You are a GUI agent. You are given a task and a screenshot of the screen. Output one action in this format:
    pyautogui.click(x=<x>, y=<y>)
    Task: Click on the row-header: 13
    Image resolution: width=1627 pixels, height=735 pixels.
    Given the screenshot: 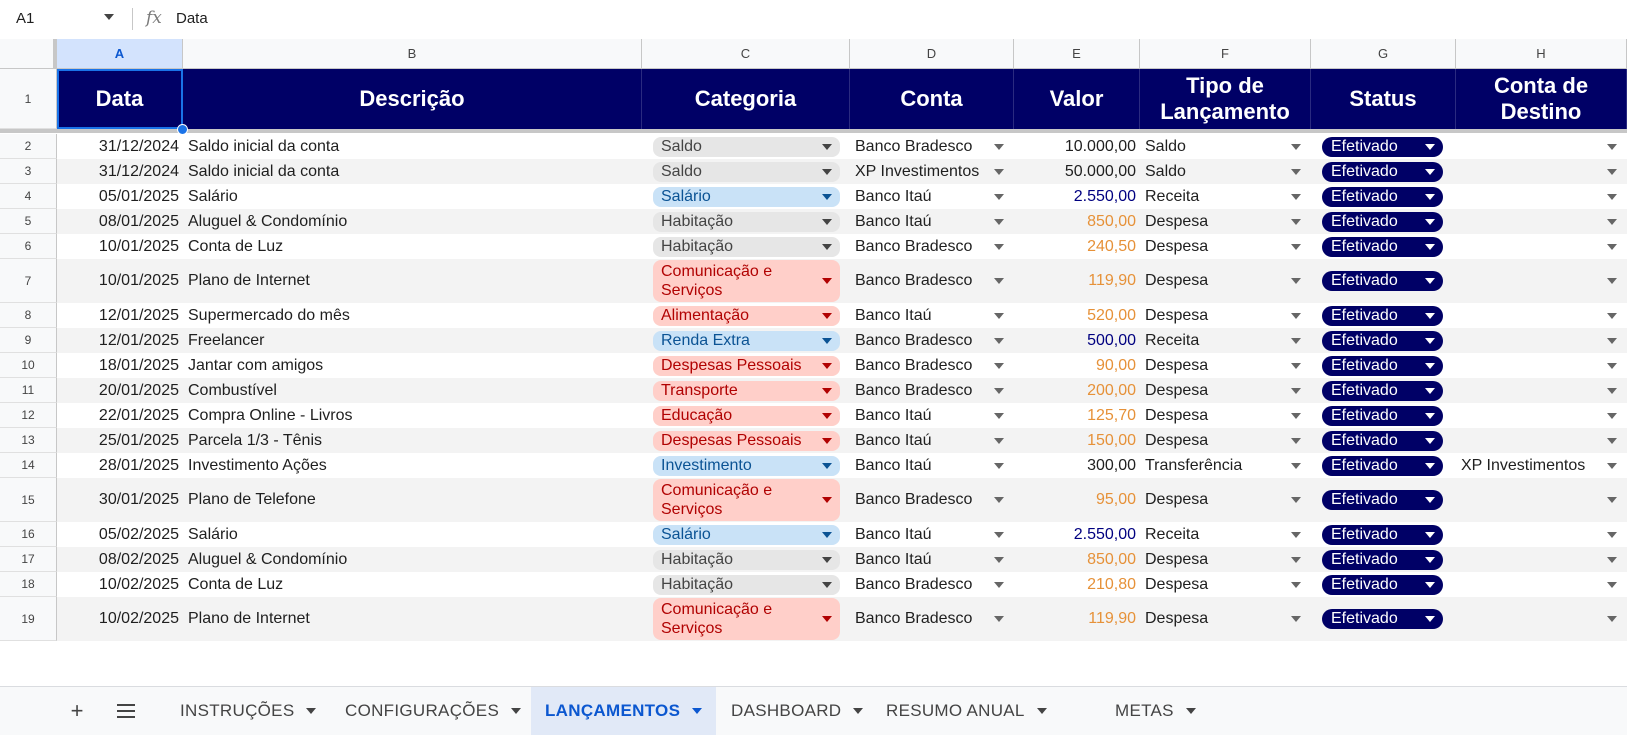 What is the action you would take?
    pyautogui.click(x=28, y=440)
    